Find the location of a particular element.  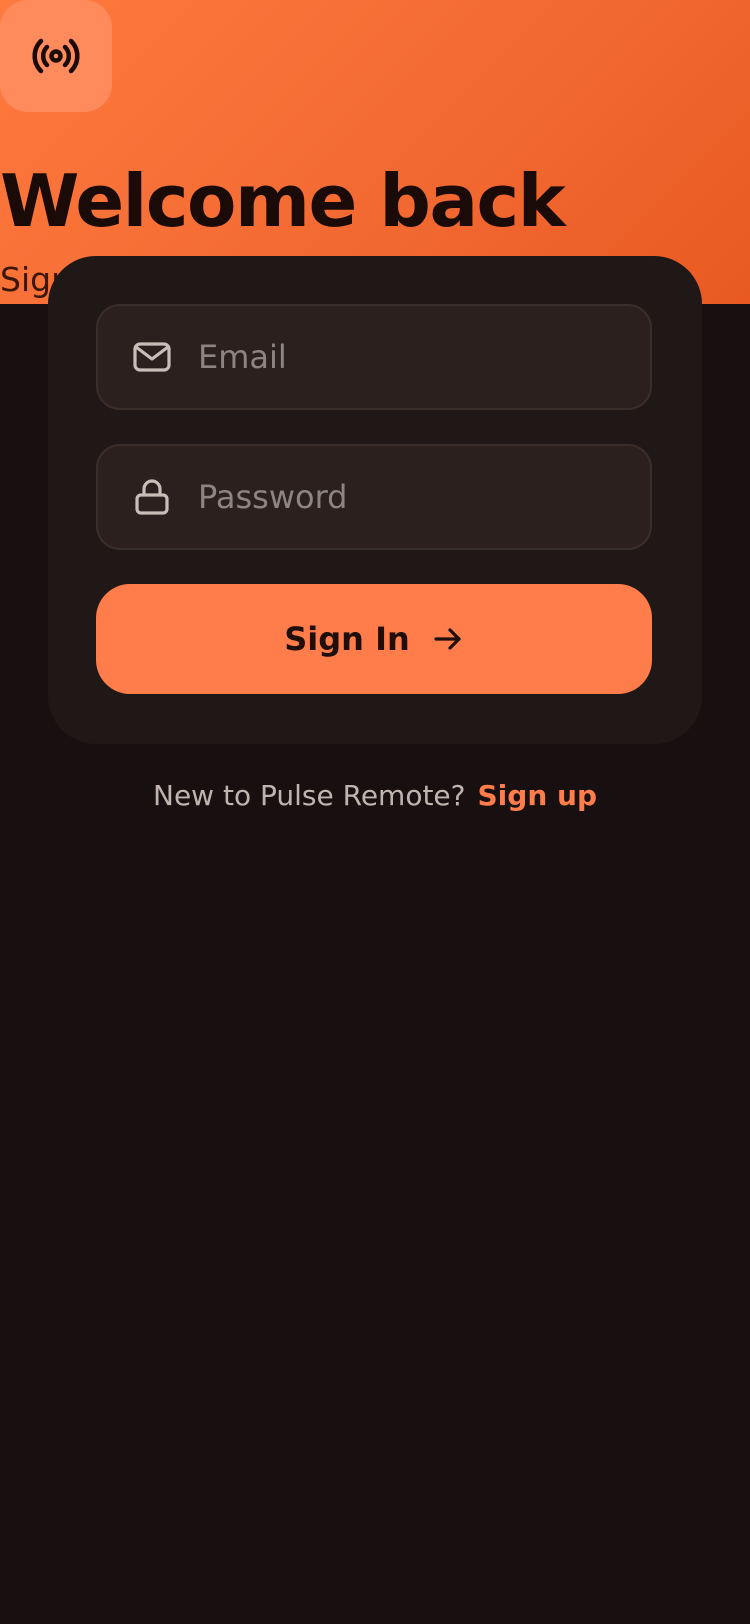

app-logo is located at coordinates (56, 56).